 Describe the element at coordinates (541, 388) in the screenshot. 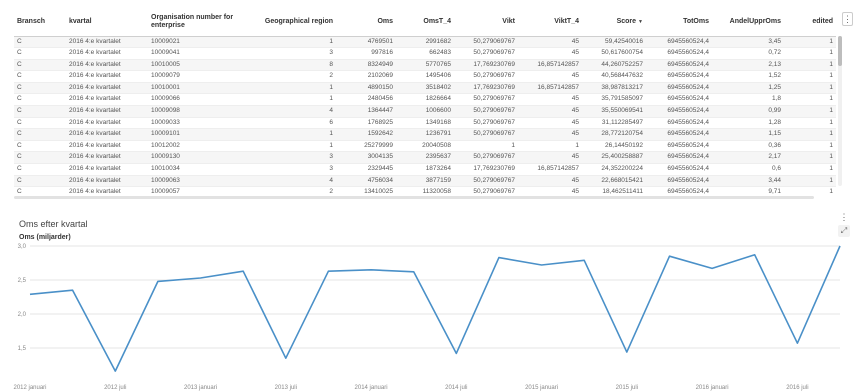

I see `x-tick-label: 2015 januari` at that location.